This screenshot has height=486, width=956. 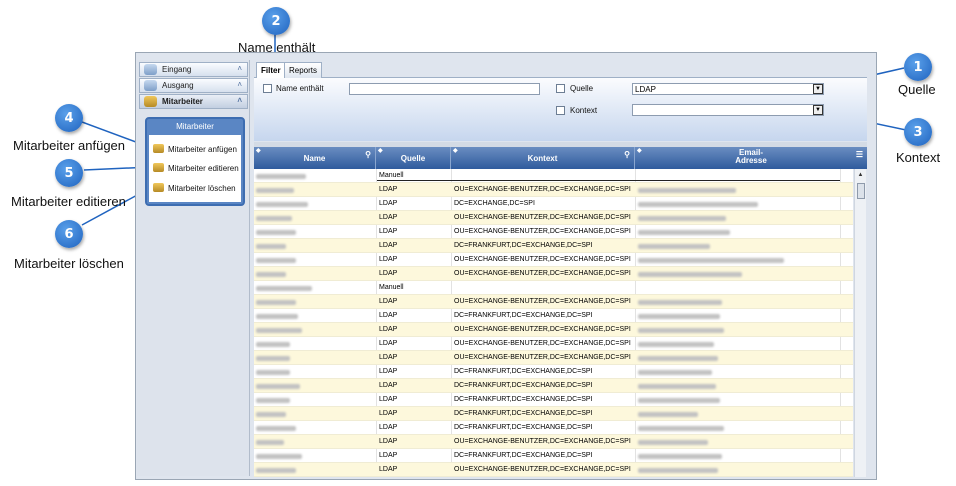 What do you see at coordinates (859, 154) in the screenshot?
I see `column-chooser-icon: ☰` at bounding box center [859, 154].